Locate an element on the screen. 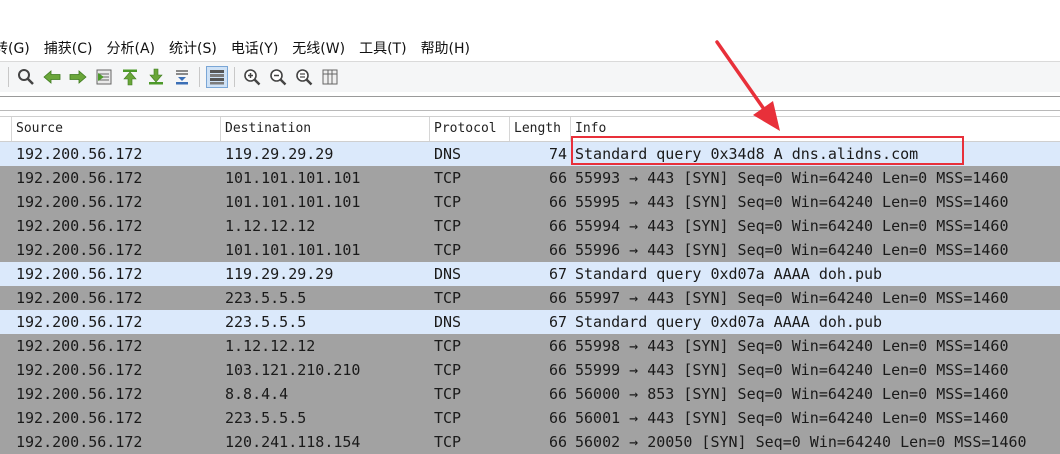  packet-info-cell: Standard query 0xd07a AAAA doh.pub is located at coordinates (729, 322).